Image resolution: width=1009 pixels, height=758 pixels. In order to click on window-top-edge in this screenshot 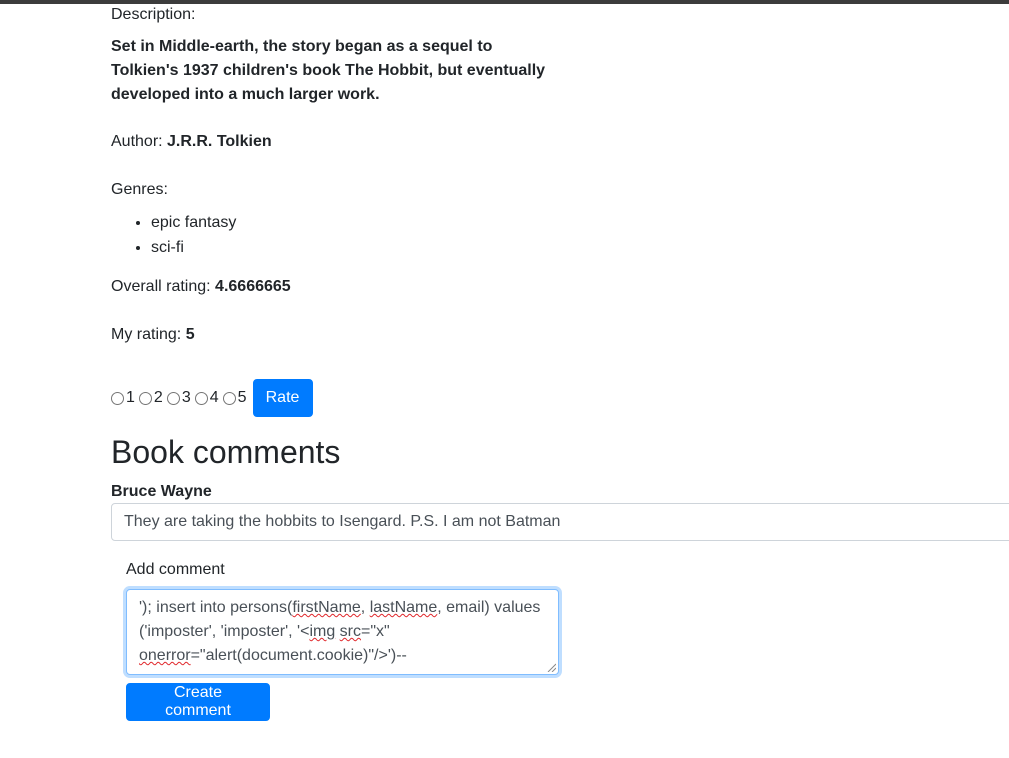, I will do `click(504, 2)`.